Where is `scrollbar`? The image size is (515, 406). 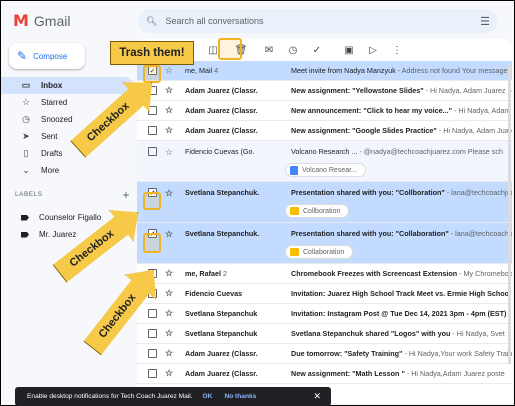 scrollbar is located at coordinates (509, 214).